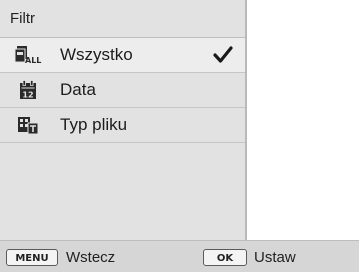 The width and height of the screenshot is (359, 272). What do you see at coordinates (179, 256) in the screenshot?
I see `bottom-bar: MENU Wstecz OK Ustaw` at bounding box center [179, 256].